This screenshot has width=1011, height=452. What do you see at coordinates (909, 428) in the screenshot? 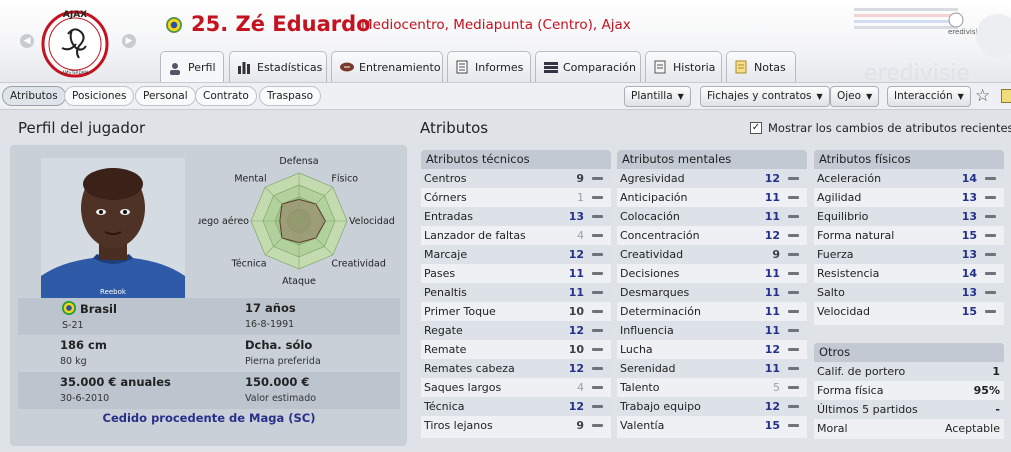
I see `attribute-row: Moral Aceptable` at bounding box center [909, 428].